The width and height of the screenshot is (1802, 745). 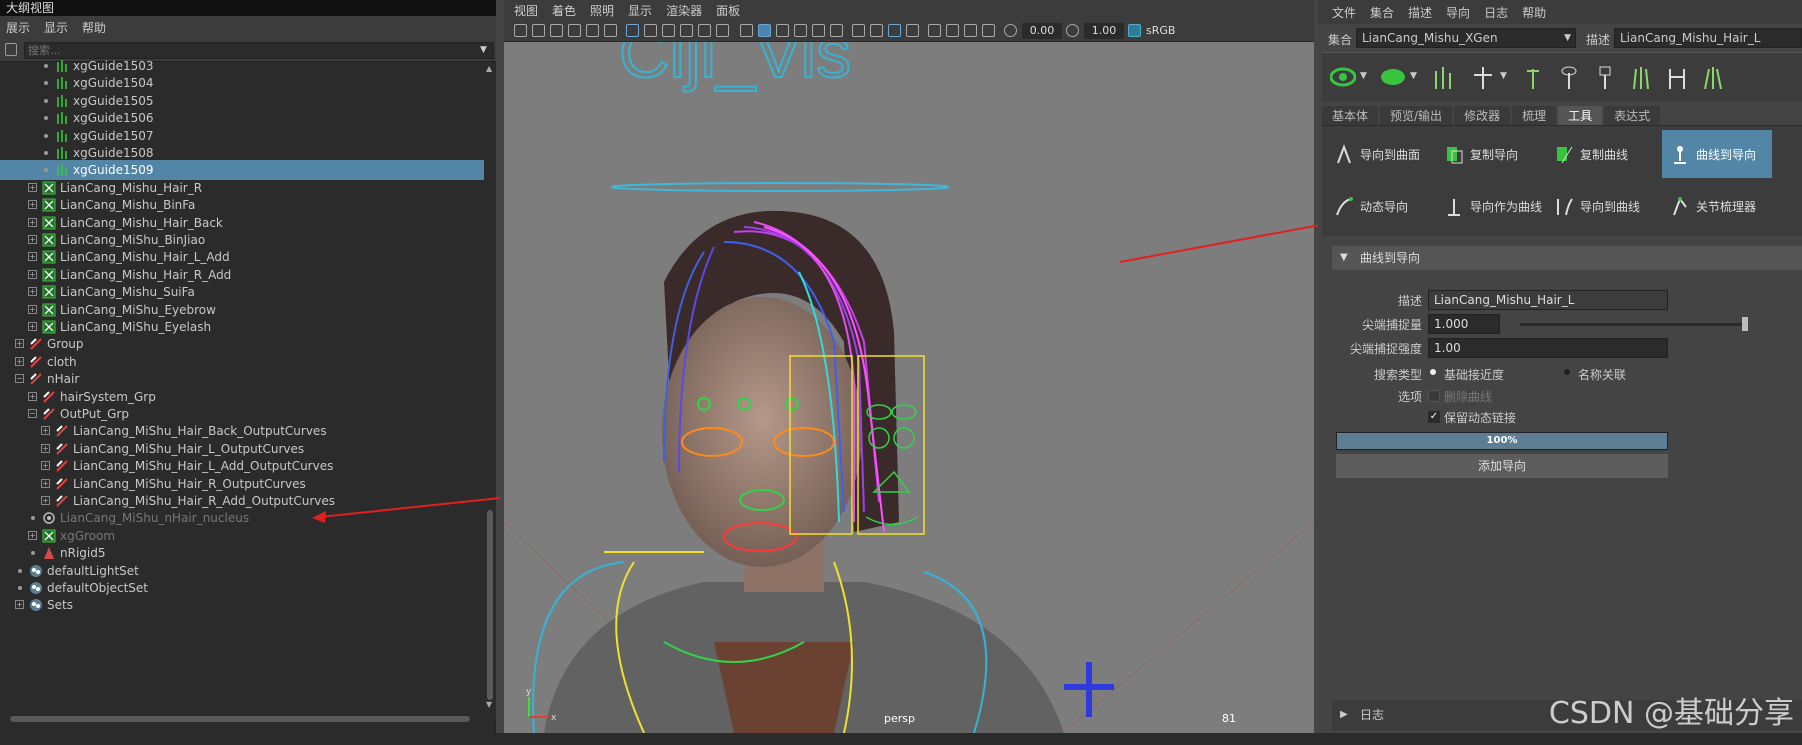 I want to click on tip-snap-slider-track, so click(x=1633, y=324).